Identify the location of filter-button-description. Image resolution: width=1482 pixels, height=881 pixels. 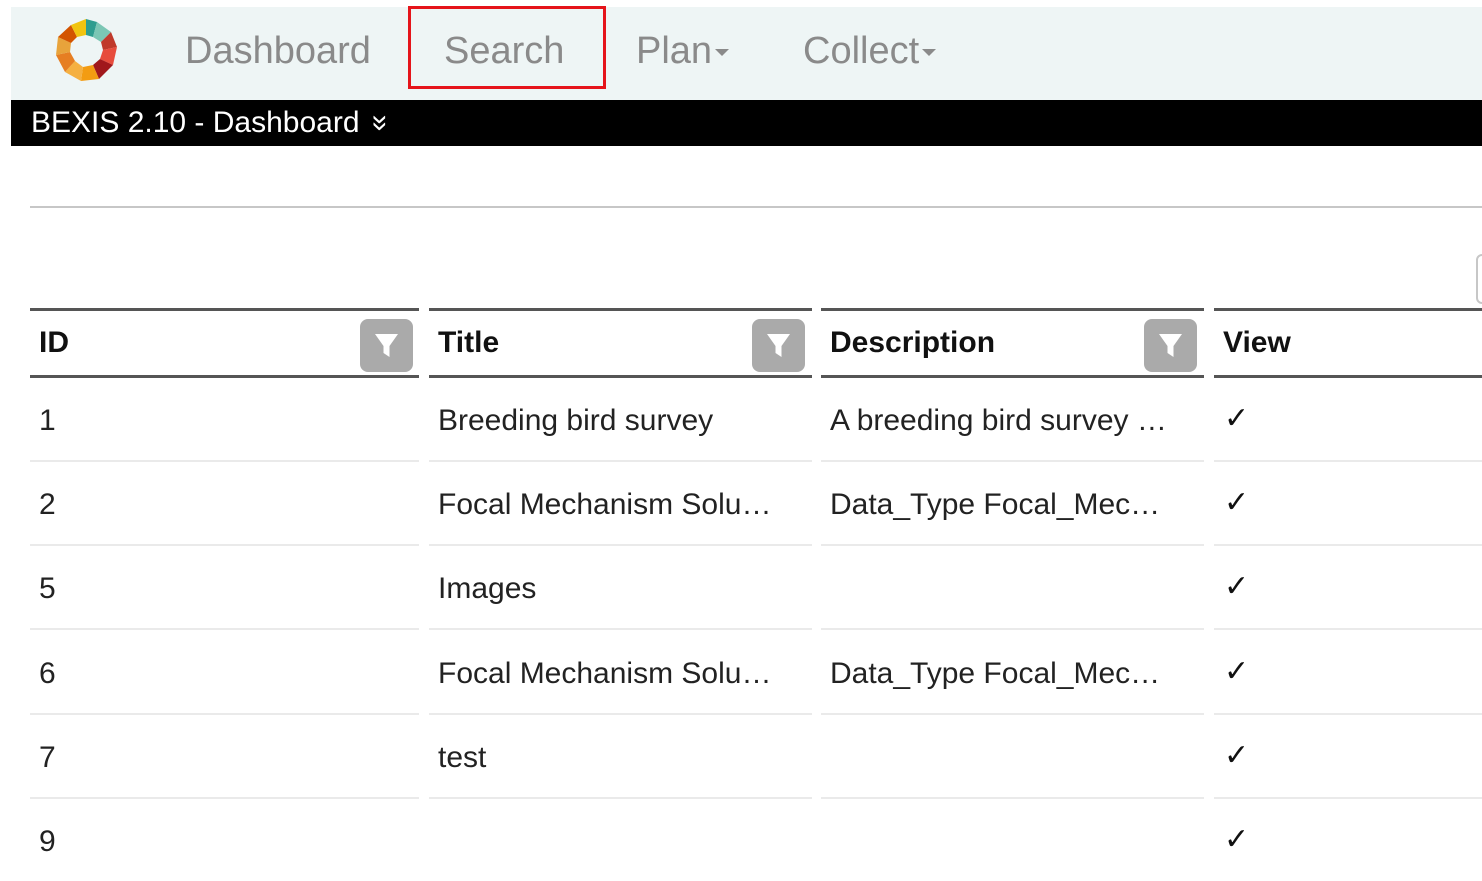
(1170, 345).